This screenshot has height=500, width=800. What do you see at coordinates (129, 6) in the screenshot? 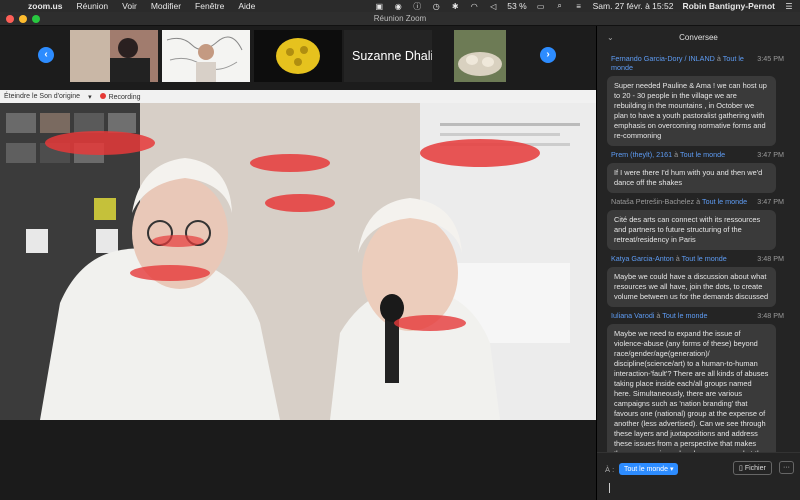
I see `menu-voir: Voir` at bounding box center [129, 6].